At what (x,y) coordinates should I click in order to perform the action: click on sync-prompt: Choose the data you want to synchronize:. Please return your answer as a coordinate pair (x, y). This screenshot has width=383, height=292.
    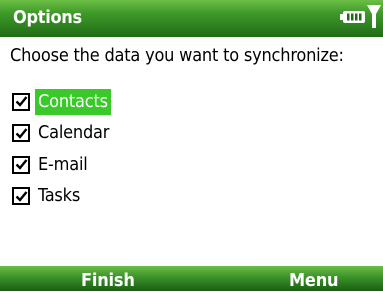
    Looking at the image, I should click on (177, 55).